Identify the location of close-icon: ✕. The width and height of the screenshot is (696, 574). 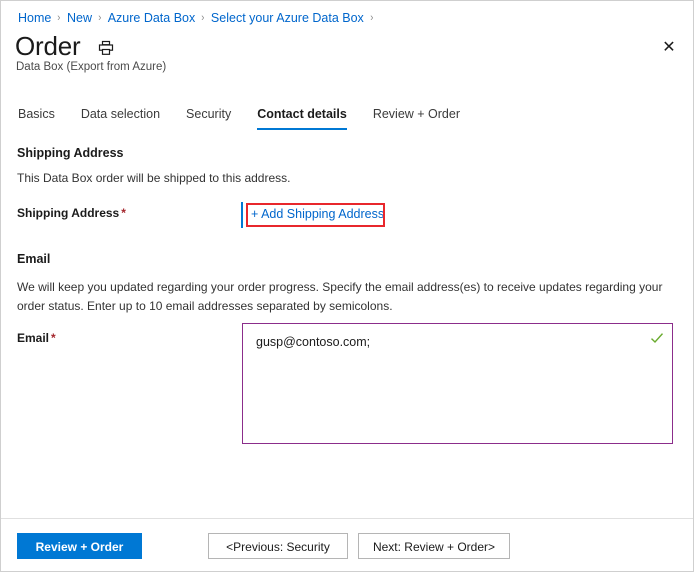
(669, 48).